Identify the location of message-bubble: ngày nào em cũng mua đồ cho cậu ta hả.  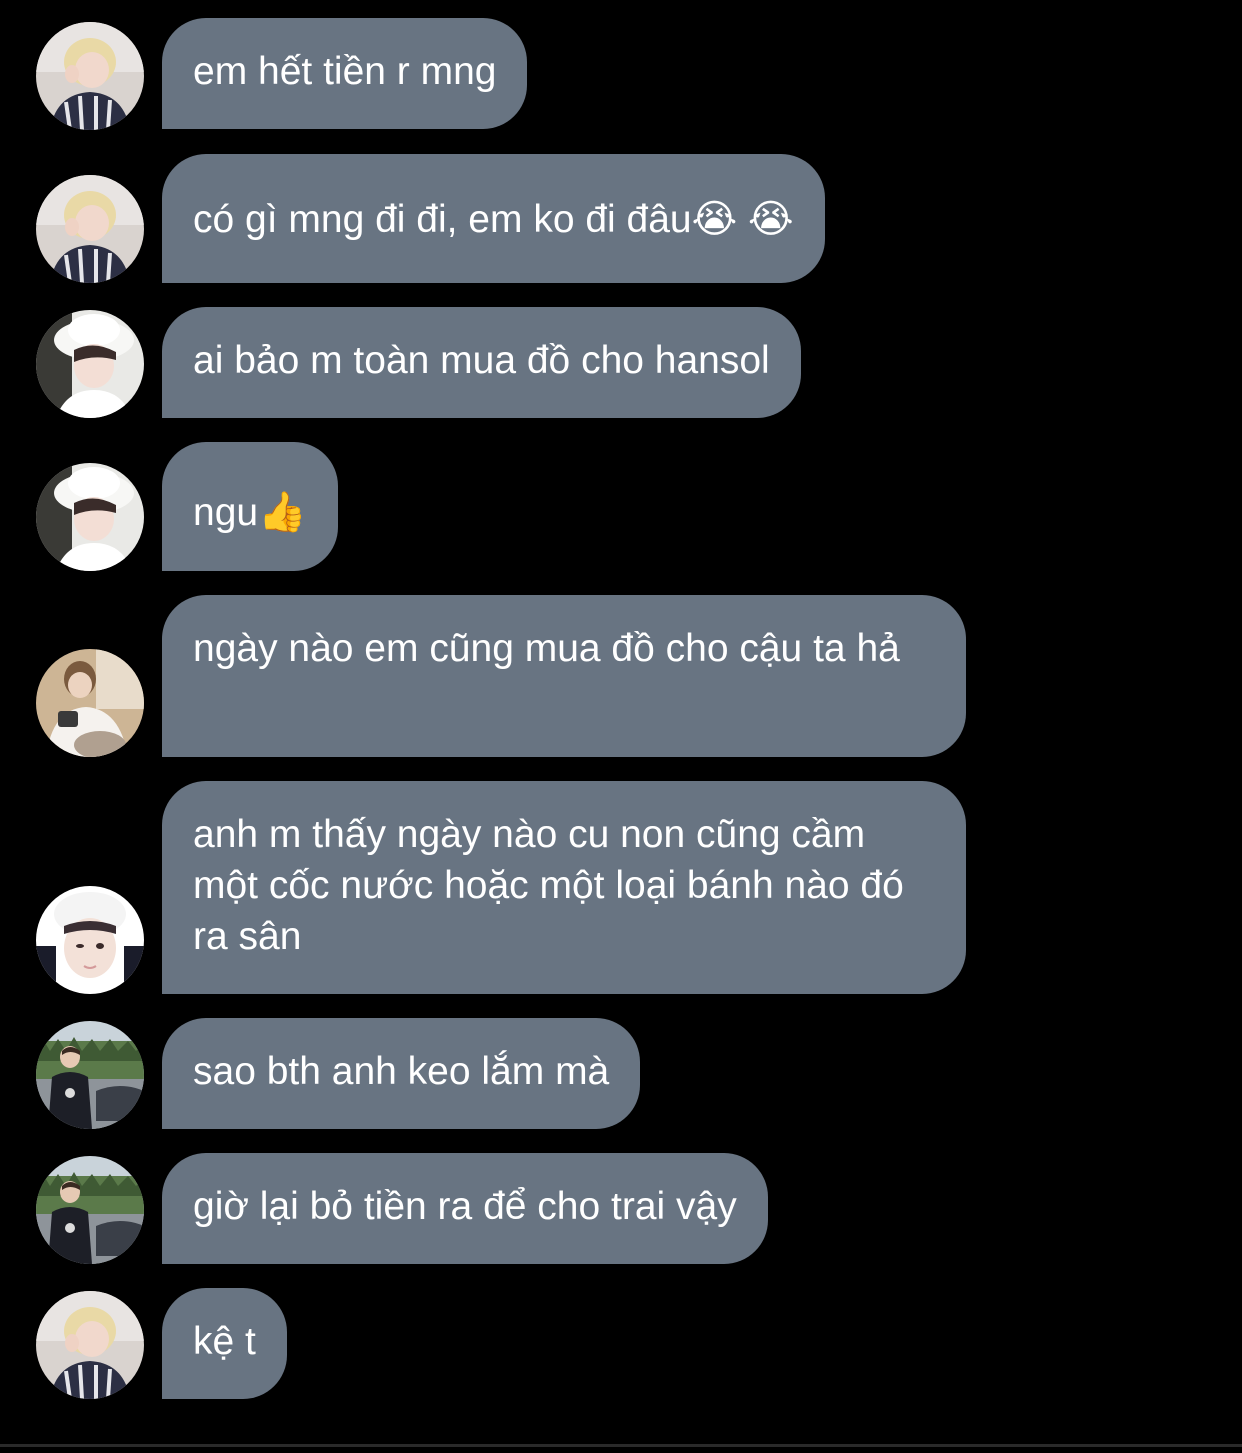
(564, 676).